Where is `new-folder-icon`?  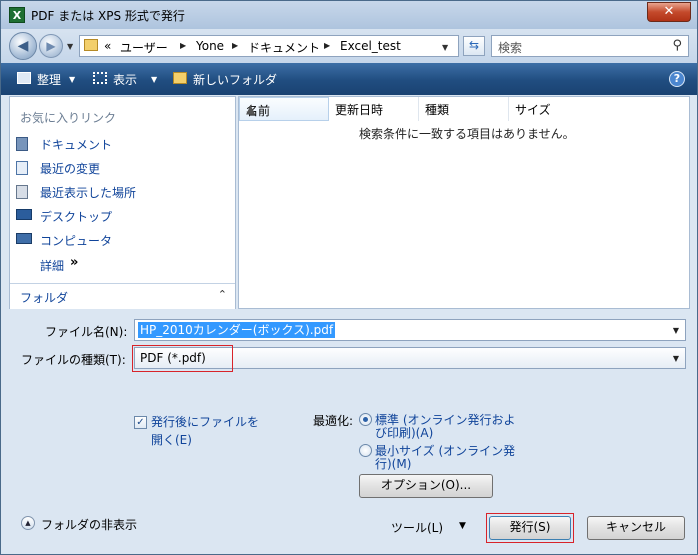
new-folder-icon is located at coordinates (180, 78).